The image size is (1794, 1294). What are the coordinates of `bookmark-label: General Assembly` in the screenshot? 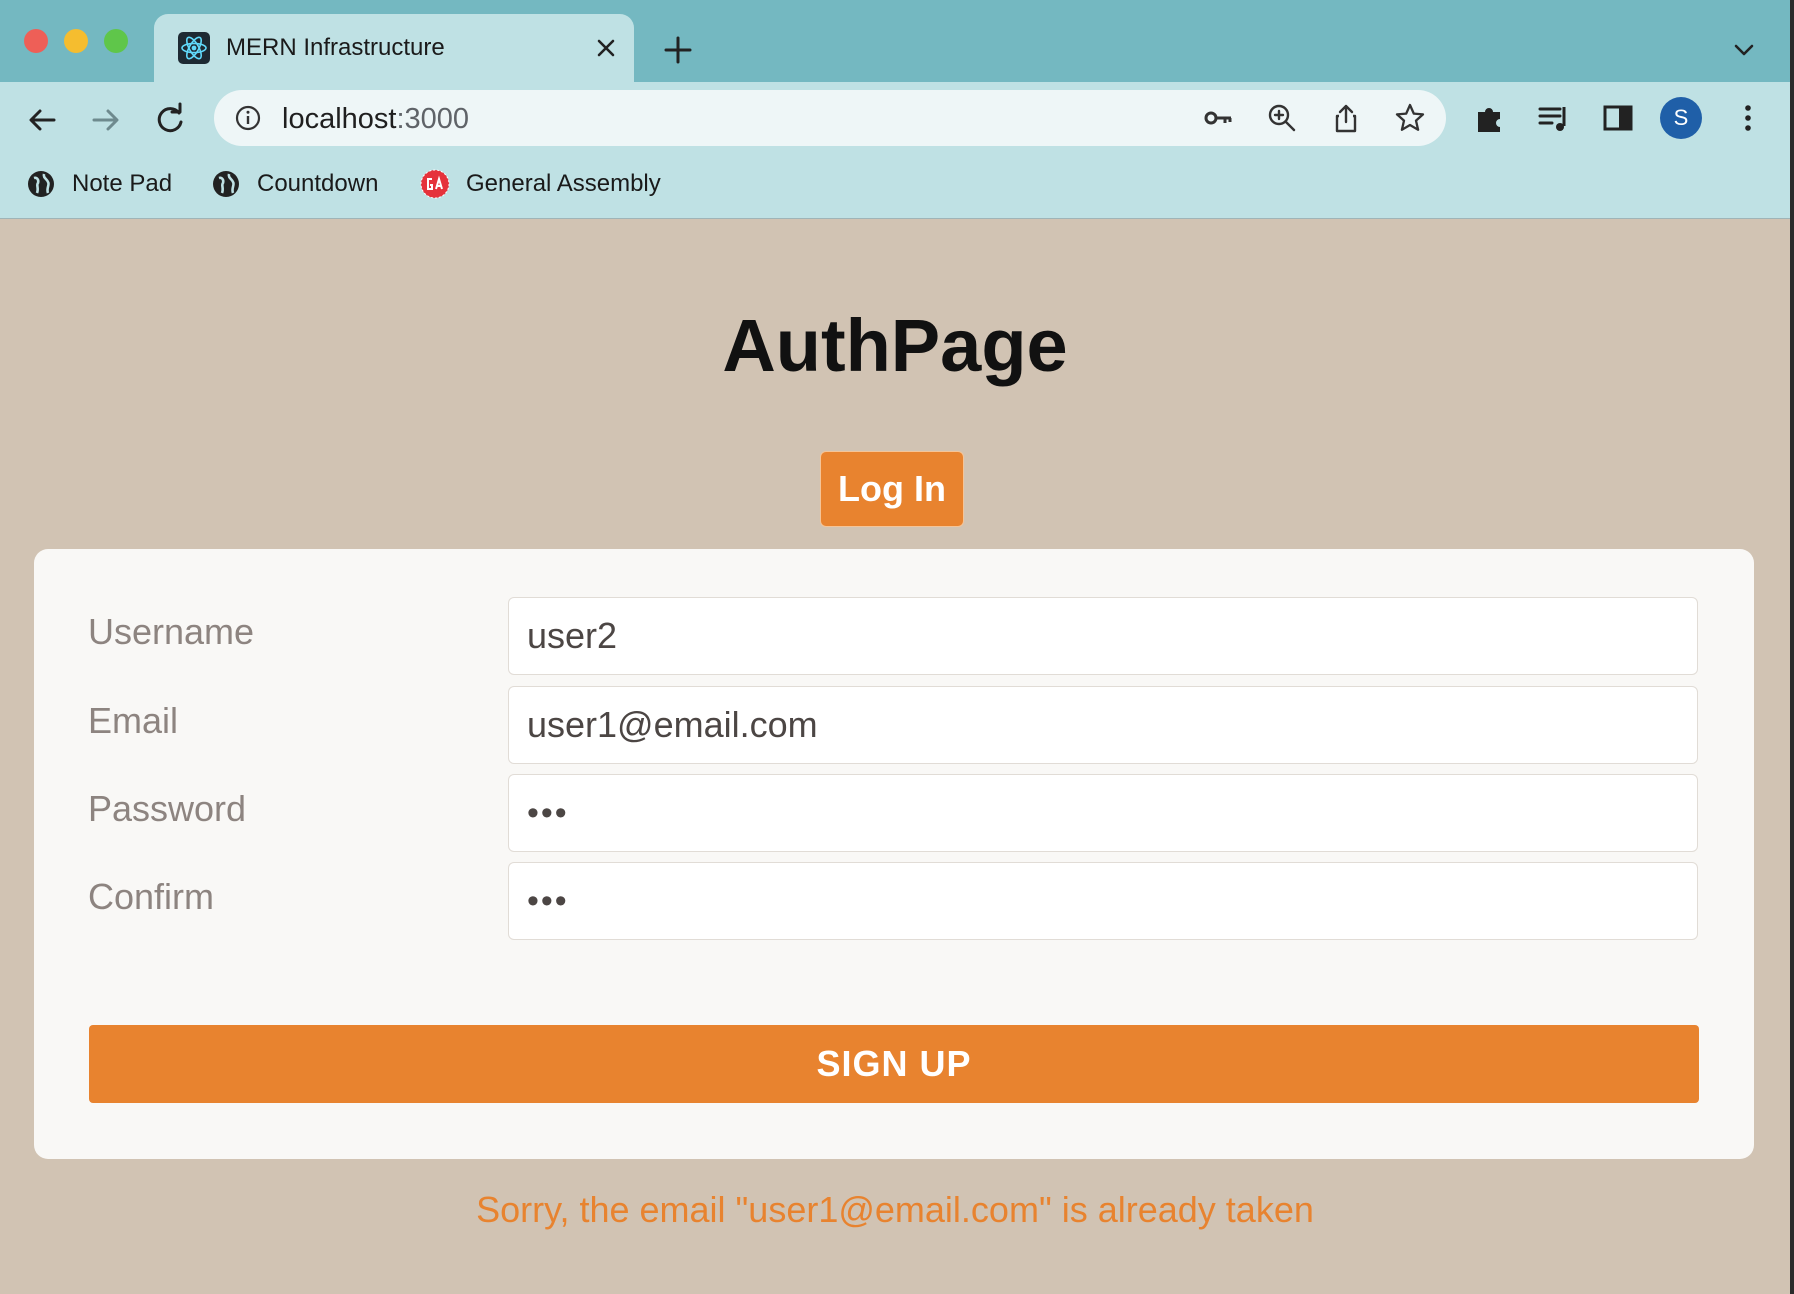 It's located at (563, 183).